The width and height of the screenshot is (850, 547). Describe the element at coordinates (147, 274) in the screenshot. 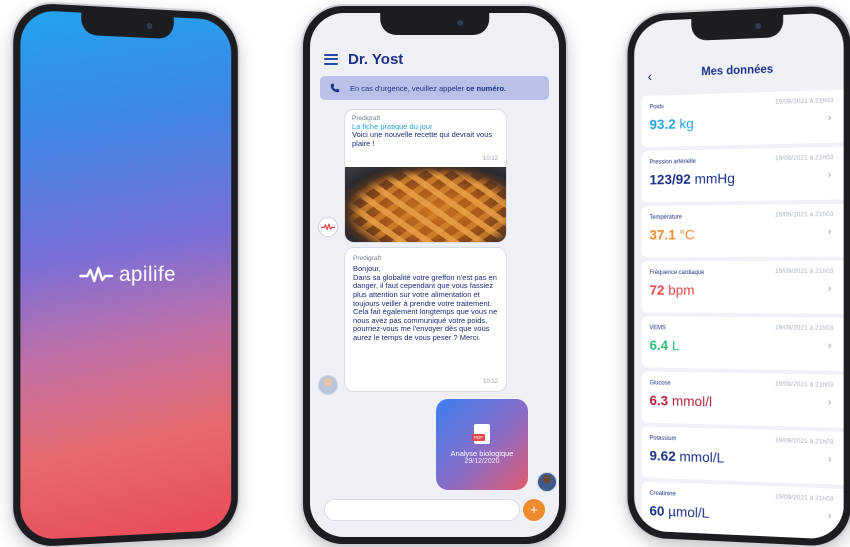

I see `brand-name: apilife` at that location.